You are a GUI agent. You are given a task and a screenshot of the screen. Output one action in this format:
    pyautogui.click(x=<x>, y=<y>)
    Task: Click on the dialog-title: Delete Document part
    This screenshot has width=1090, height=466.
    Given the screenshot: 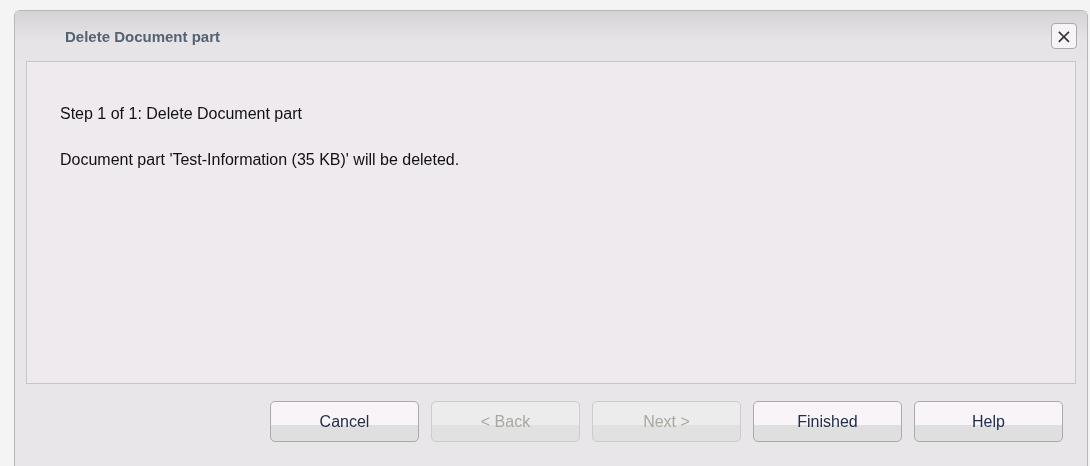 What is the action you would take?
    pyautogui.click(x=143, y=36)
    